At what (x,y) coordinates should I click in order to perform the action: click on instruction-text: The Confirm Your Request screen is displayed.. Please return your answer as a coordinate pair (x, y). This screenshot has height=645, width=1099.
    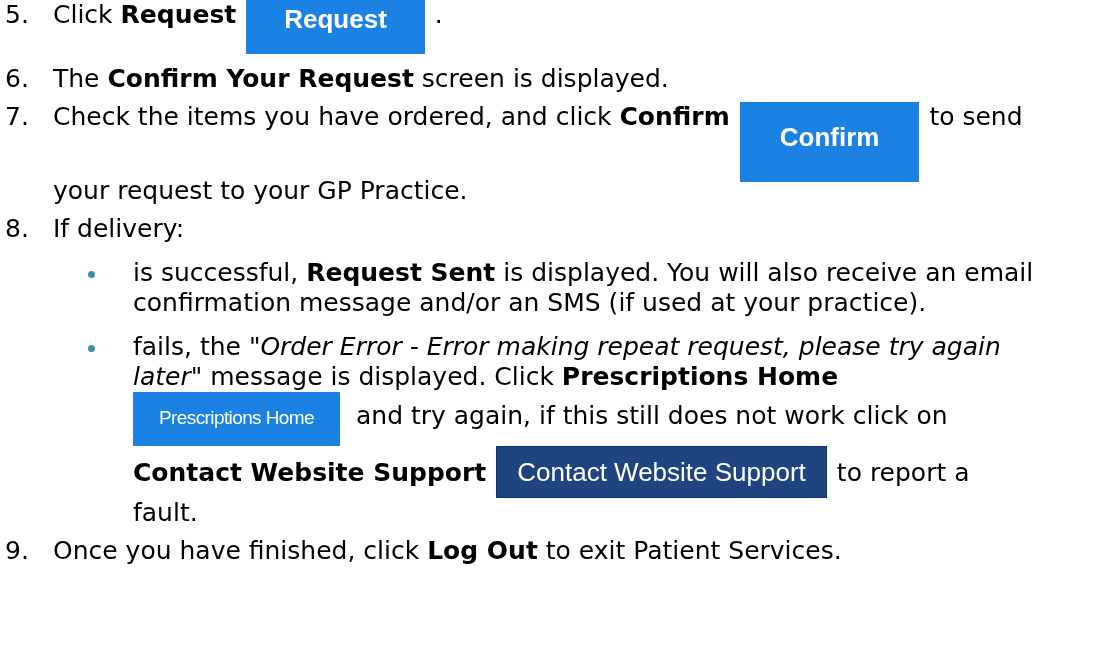
    Looking at the image, I should click on (361, 79).